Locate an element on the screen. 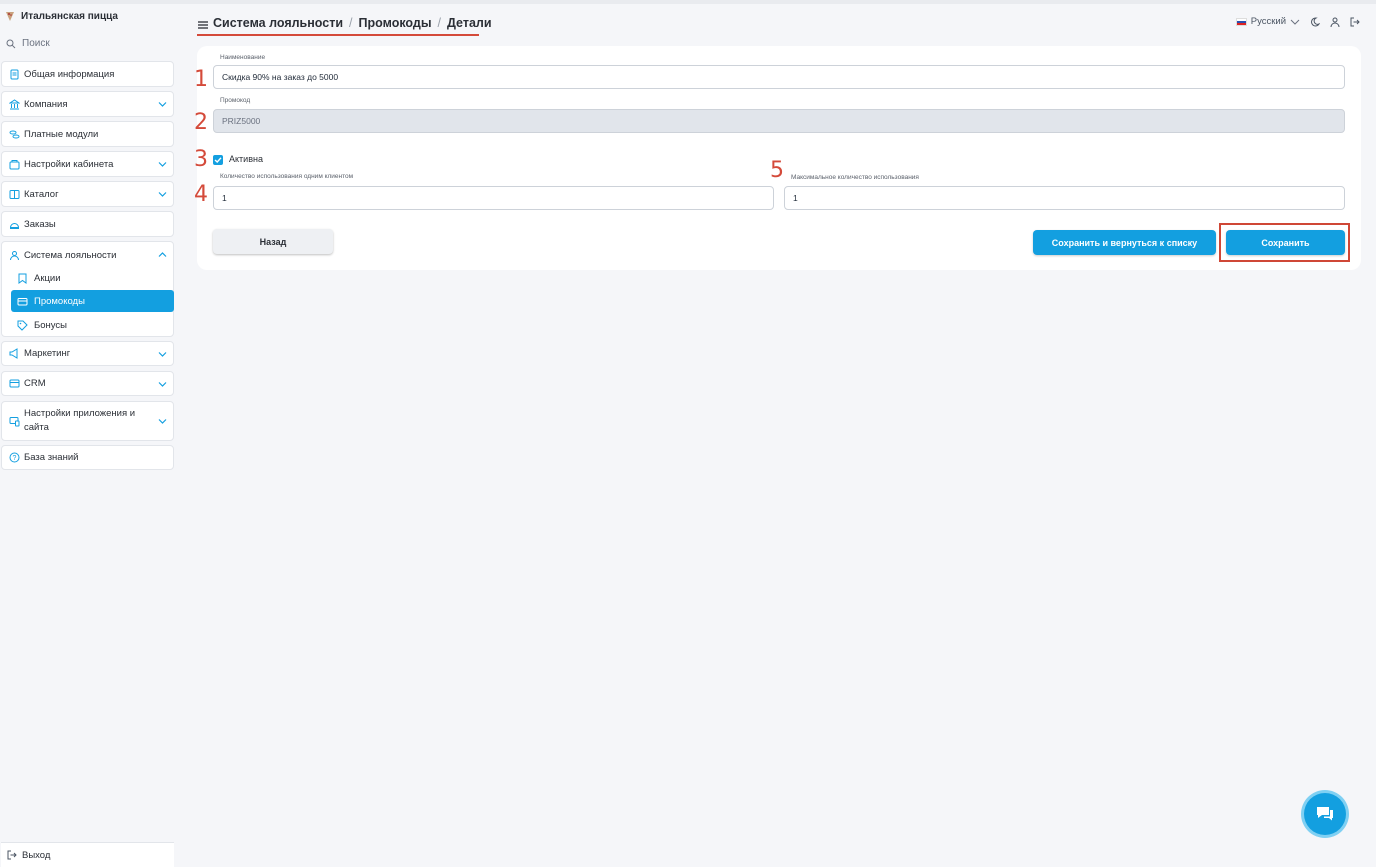 The width and height of the screenshot is (1376, 867). breadcrumb-promocodes: Промокоды is located at coordinates (395, 23).